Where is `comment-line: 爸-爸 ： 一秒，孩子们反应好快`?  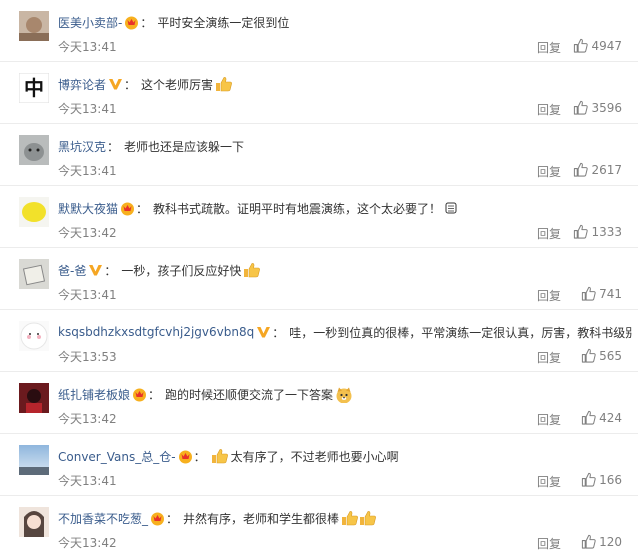 comment-line: 爸-爸 ： 一秒，孩子们反应好快 is located at coordinates (345, 270).